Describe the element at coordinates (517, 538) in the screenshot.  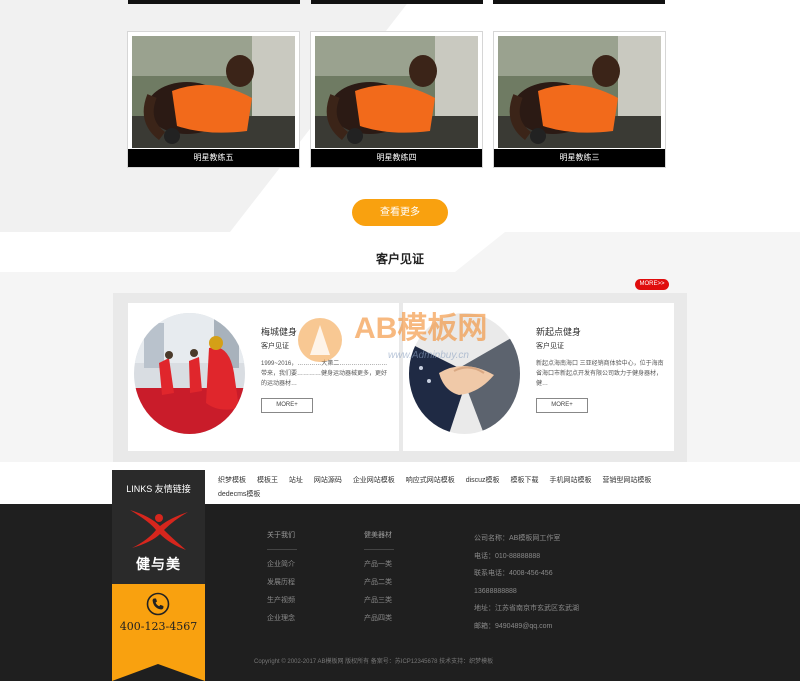
I see `contact-line: 公司名称：AB模板网工作室` at that location.